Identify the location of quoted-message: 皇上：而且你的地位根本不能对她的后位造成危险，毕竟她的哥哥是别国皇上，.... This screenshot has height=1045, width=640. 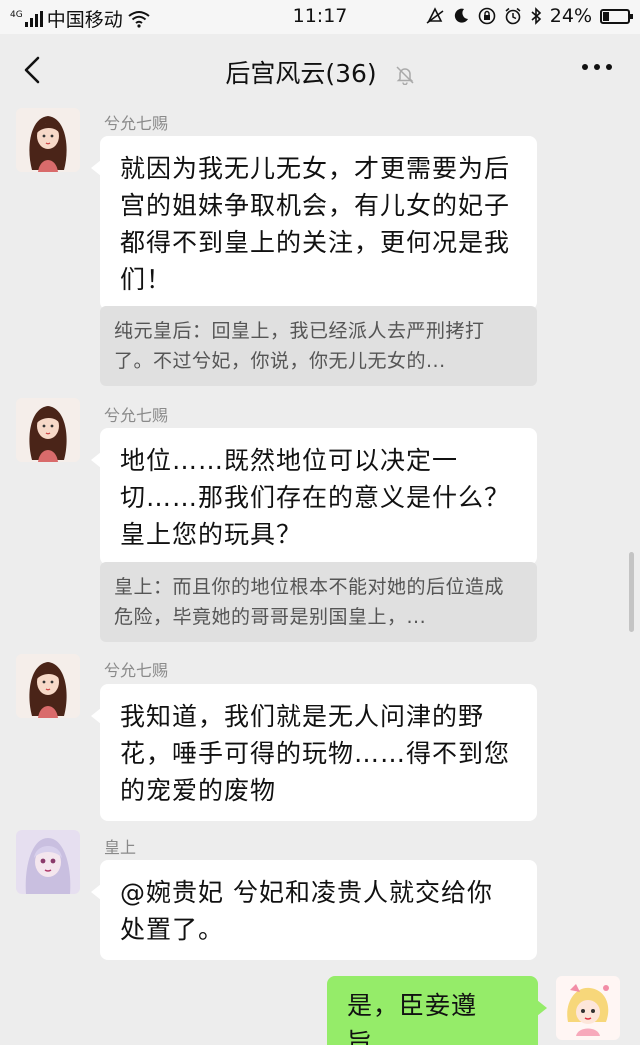
(318, 602).